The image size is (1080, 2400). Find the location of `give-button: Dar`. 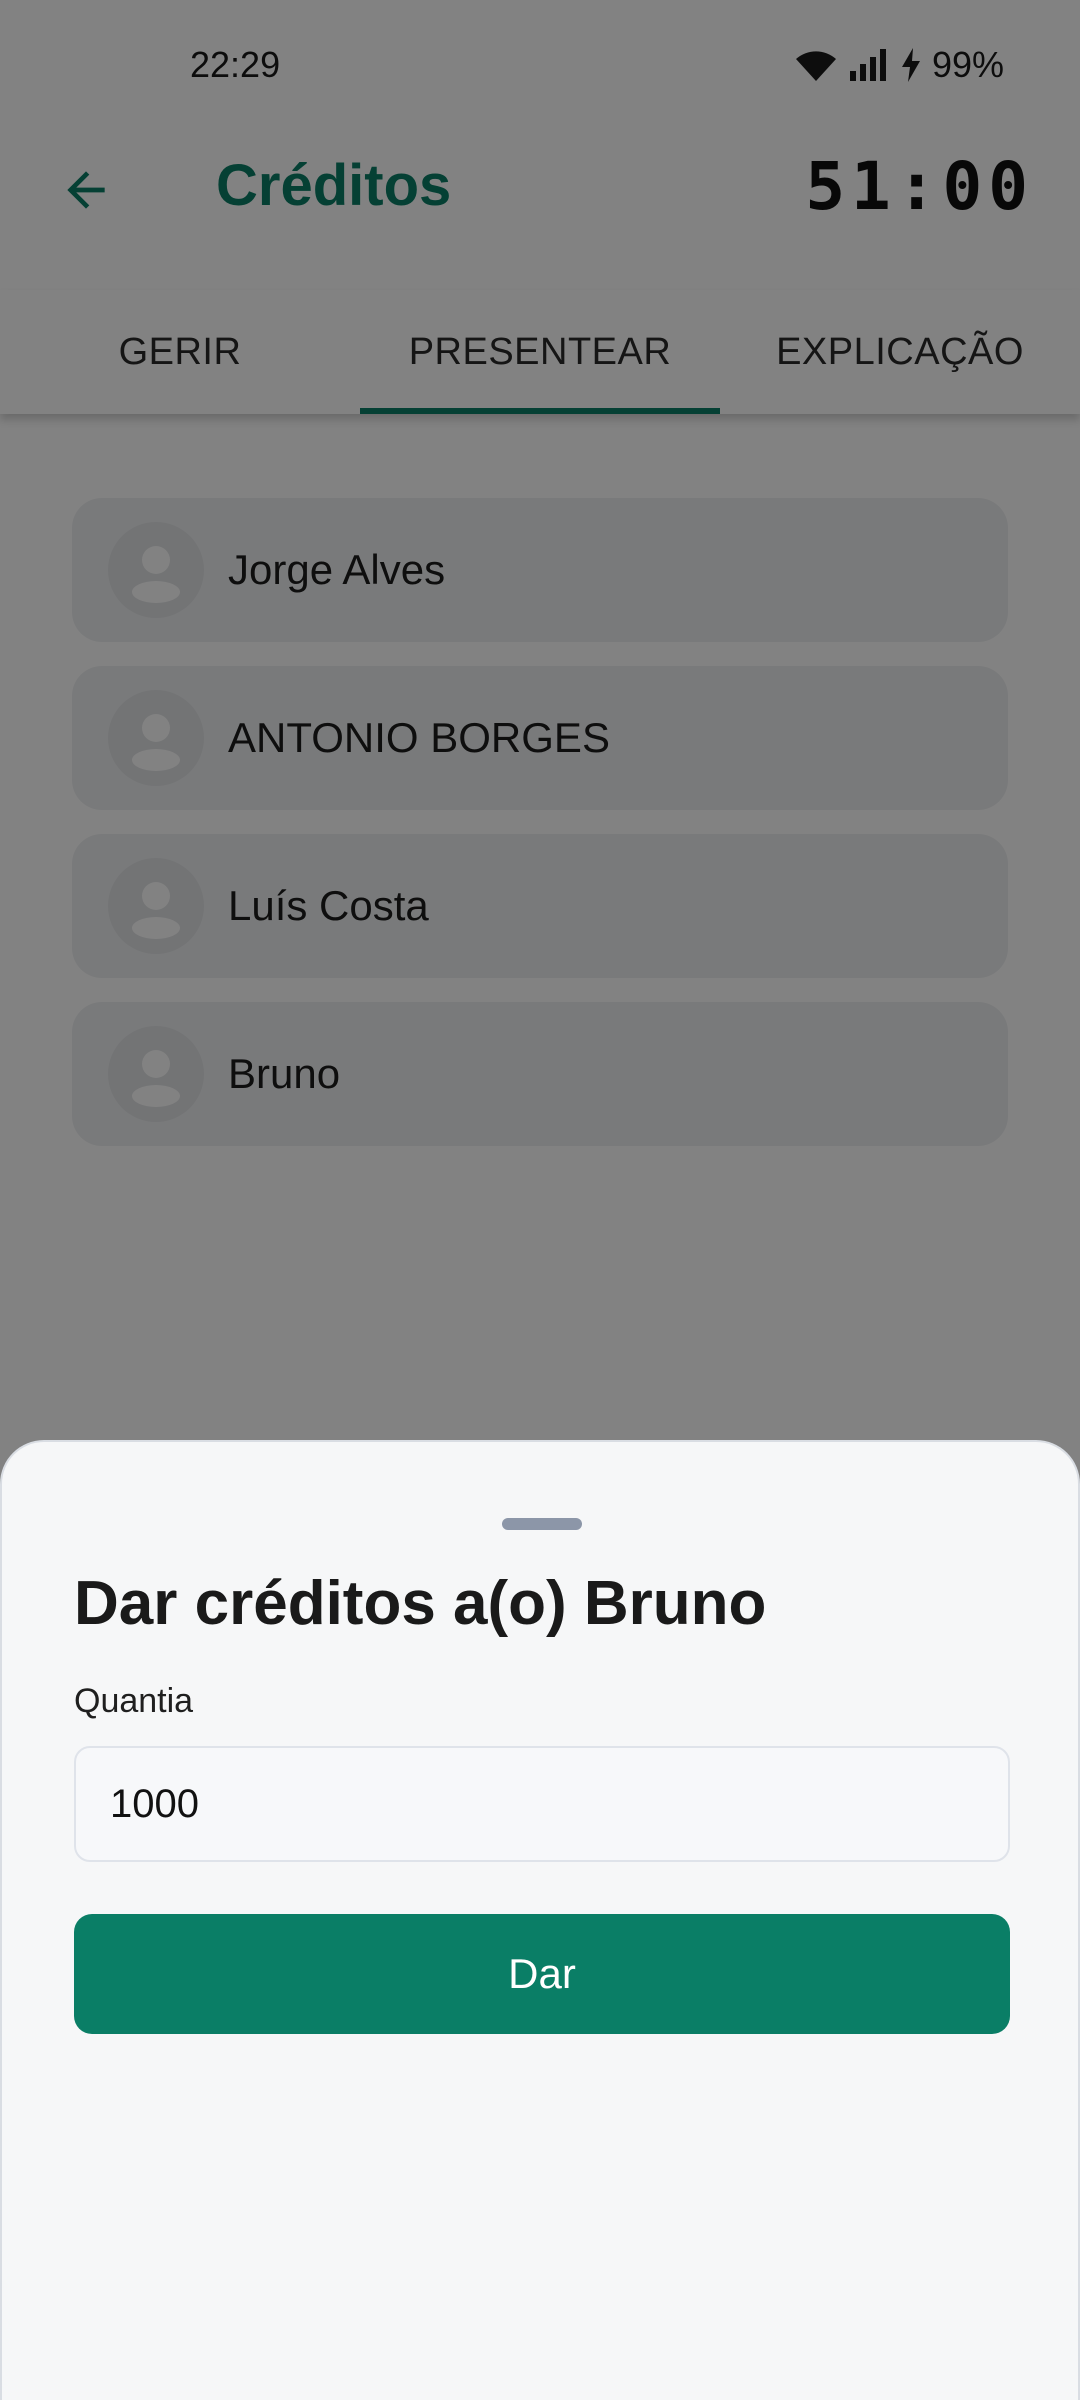

give-button: Dar is located at coordinates (542, 1974).